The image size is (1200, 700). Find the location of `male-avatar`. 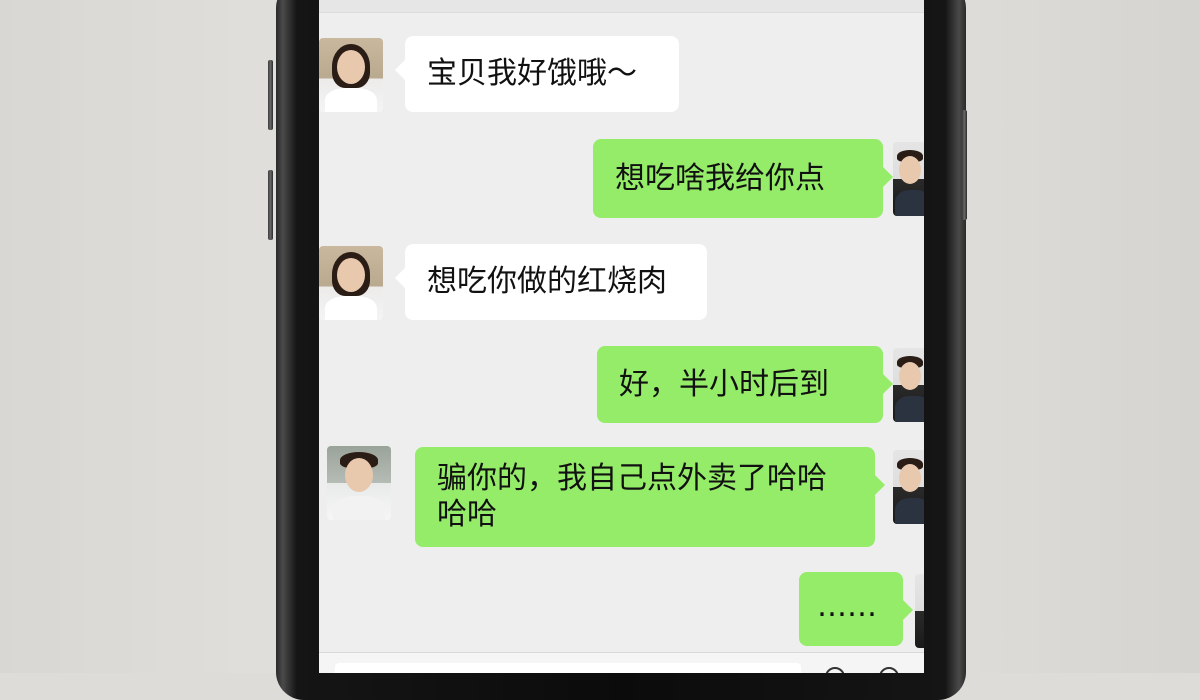

male-avatar is located at coordinates (359, 483).